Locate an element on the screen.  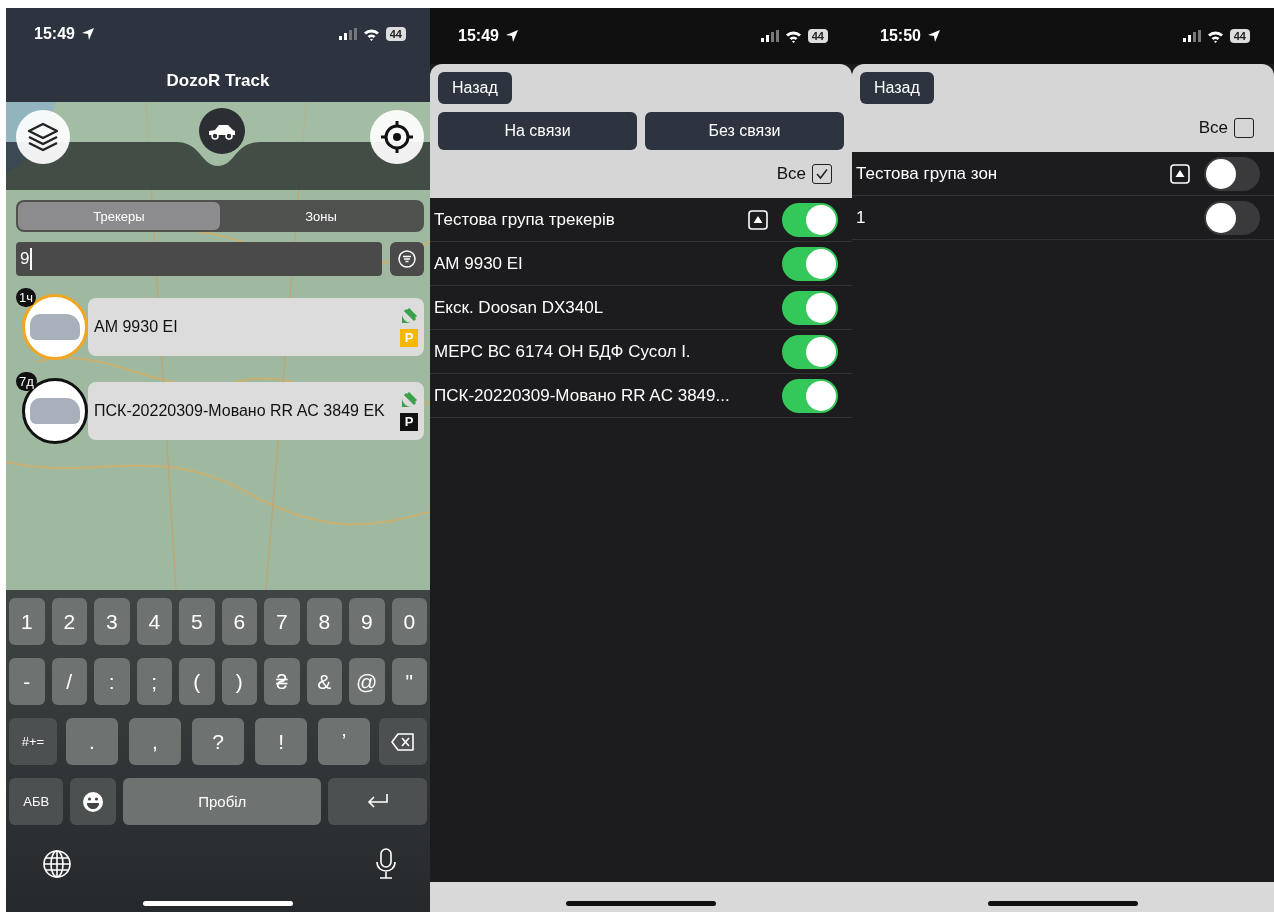
backspace-key is located at coordinates (403, 741).